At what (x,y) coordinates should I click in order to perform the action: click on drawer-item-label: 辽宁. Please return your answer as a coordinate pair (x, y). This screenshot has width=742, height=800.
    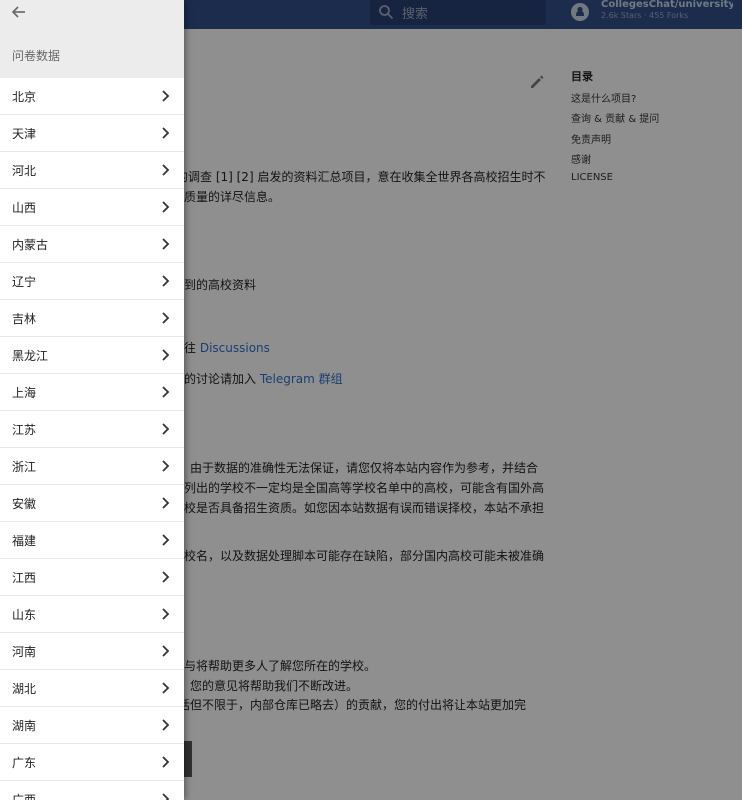
    Looking at the image, I should click on (24, 282).